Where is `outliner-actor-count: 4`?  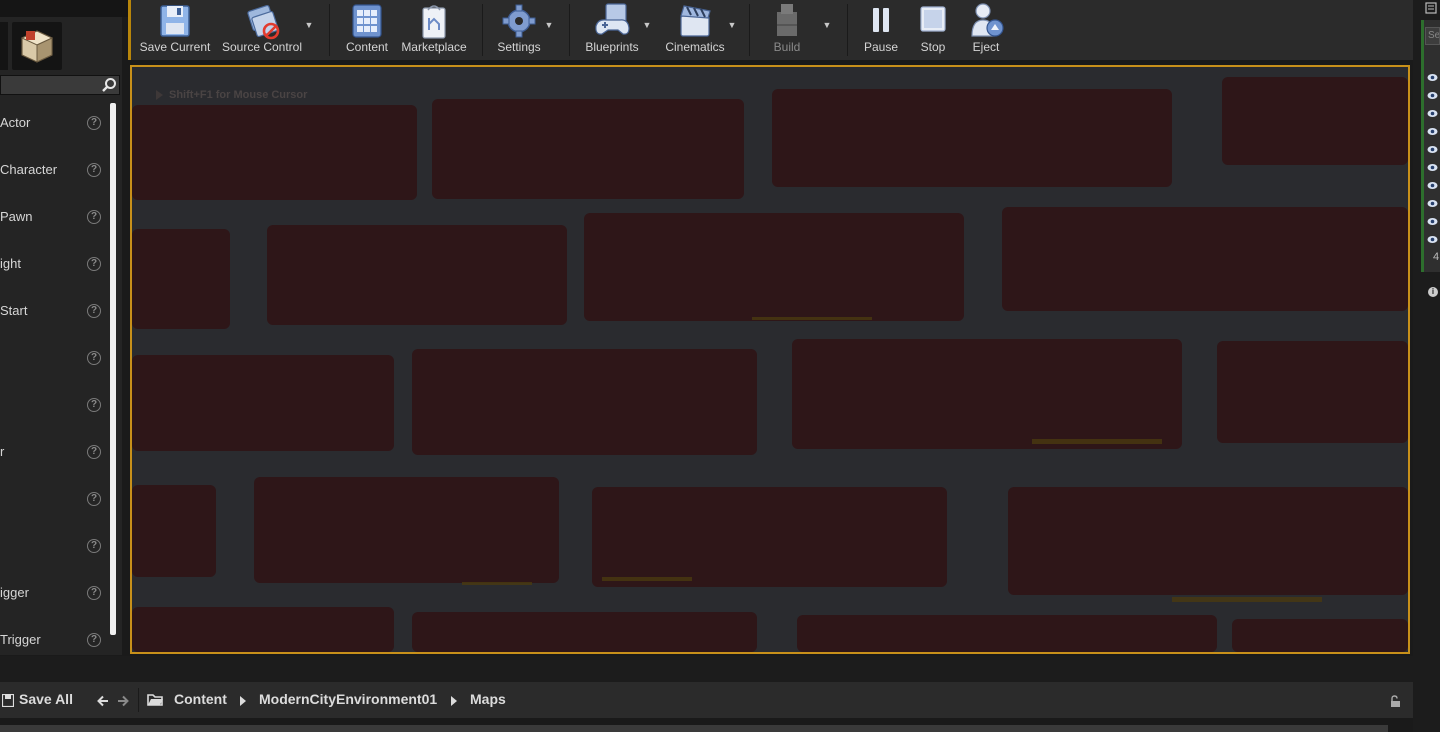
outliner-actor-count: 4 is located at coordinates (1436, 257).